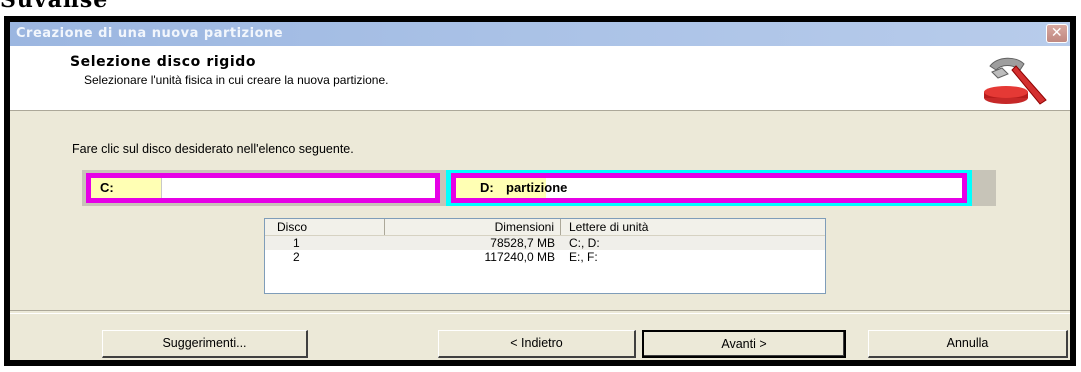 The image size is (1081, 372). I want to click on back-button: < Indietro, so click(537, 344).